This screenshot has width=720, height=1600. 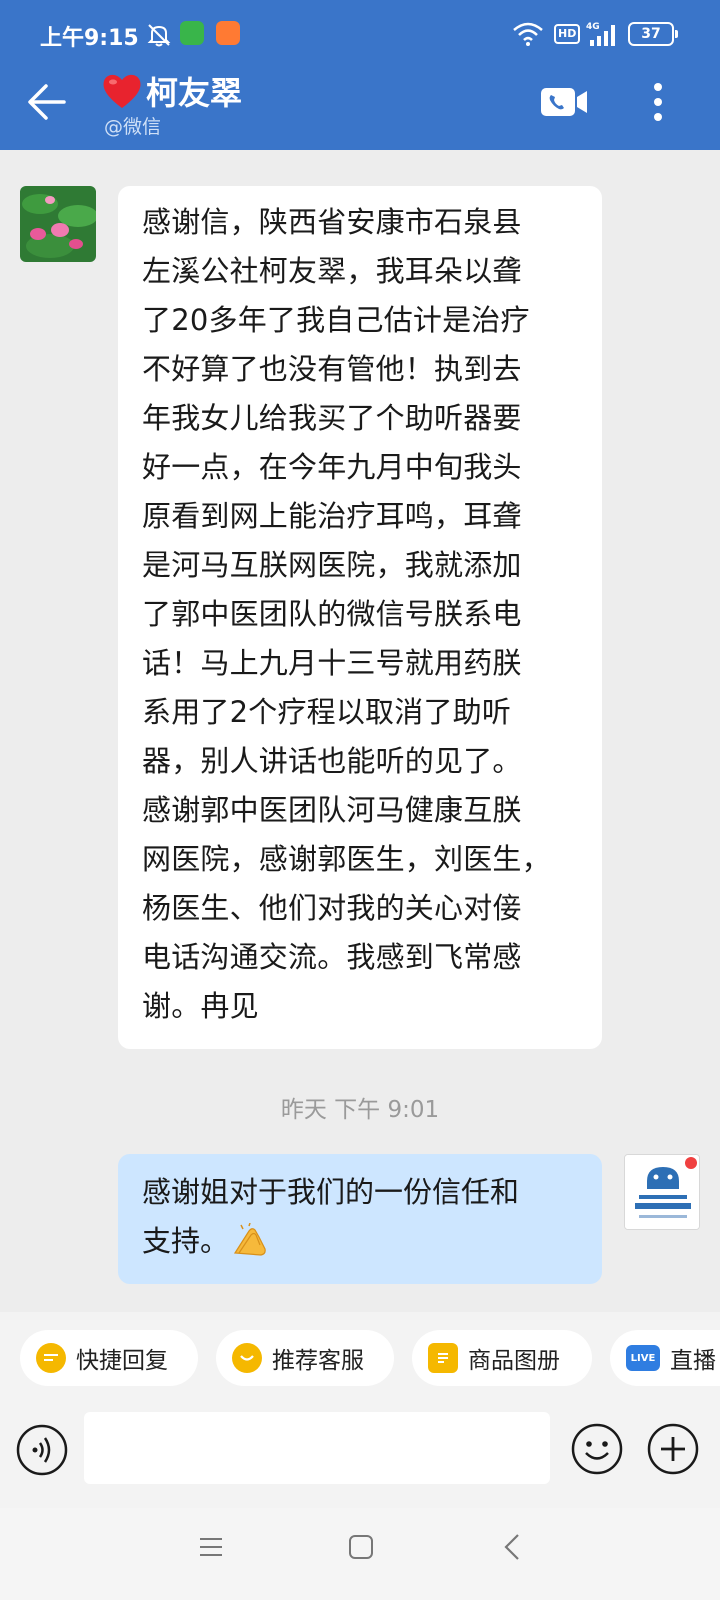 I want to click on nav-back-icon, so click(x=512, y=1547).